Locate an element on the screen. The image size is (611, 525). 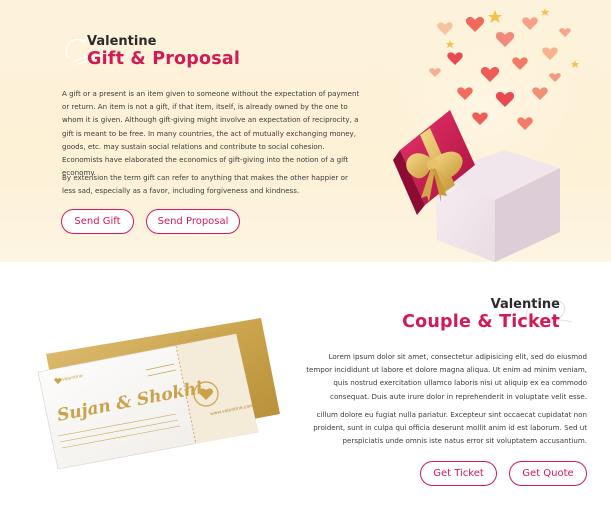
get-ticket-button: Get Ticket is located at coordinates (458, 473).